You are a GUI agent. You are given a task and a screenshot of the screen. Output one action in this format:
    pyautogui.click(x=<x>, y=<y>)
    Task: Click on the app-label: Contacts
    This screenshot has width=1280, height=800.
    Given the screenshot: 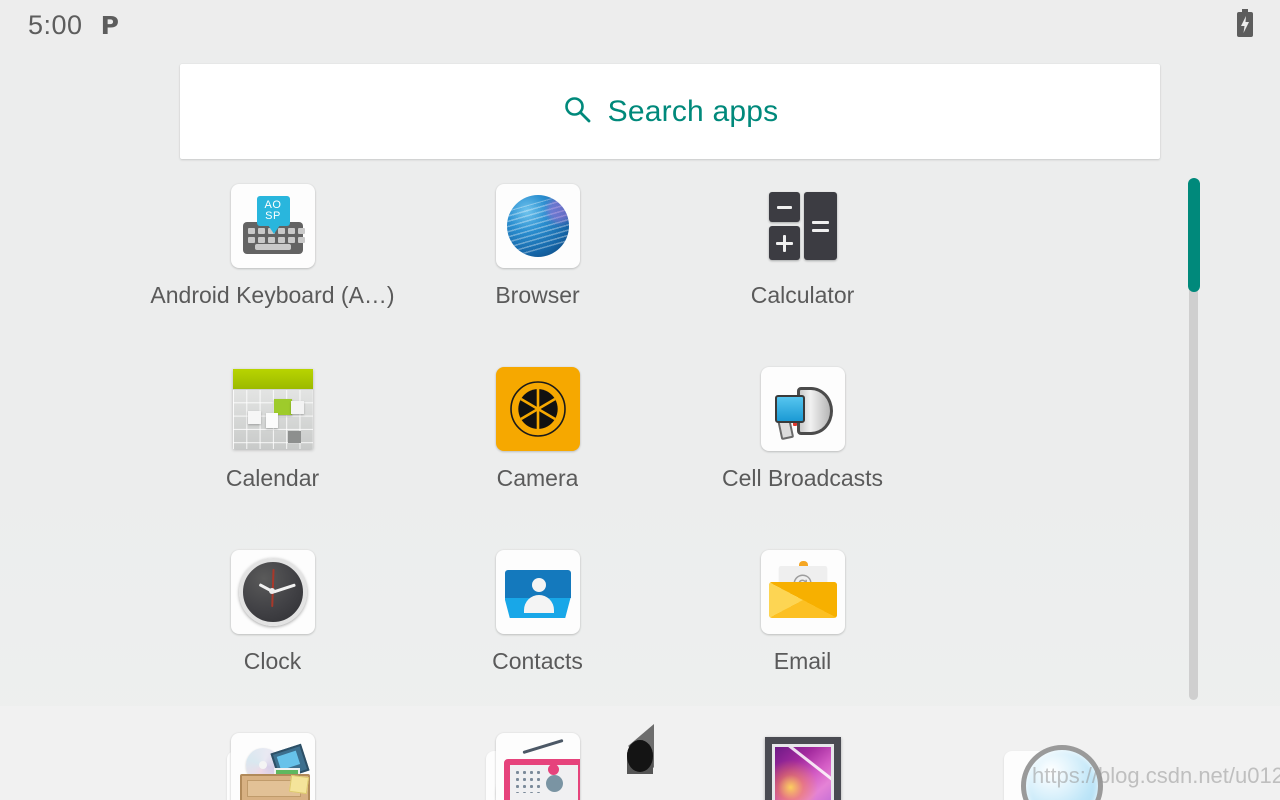 What is the action you would take?
    pyautogui.click(x=537, y=661)
    